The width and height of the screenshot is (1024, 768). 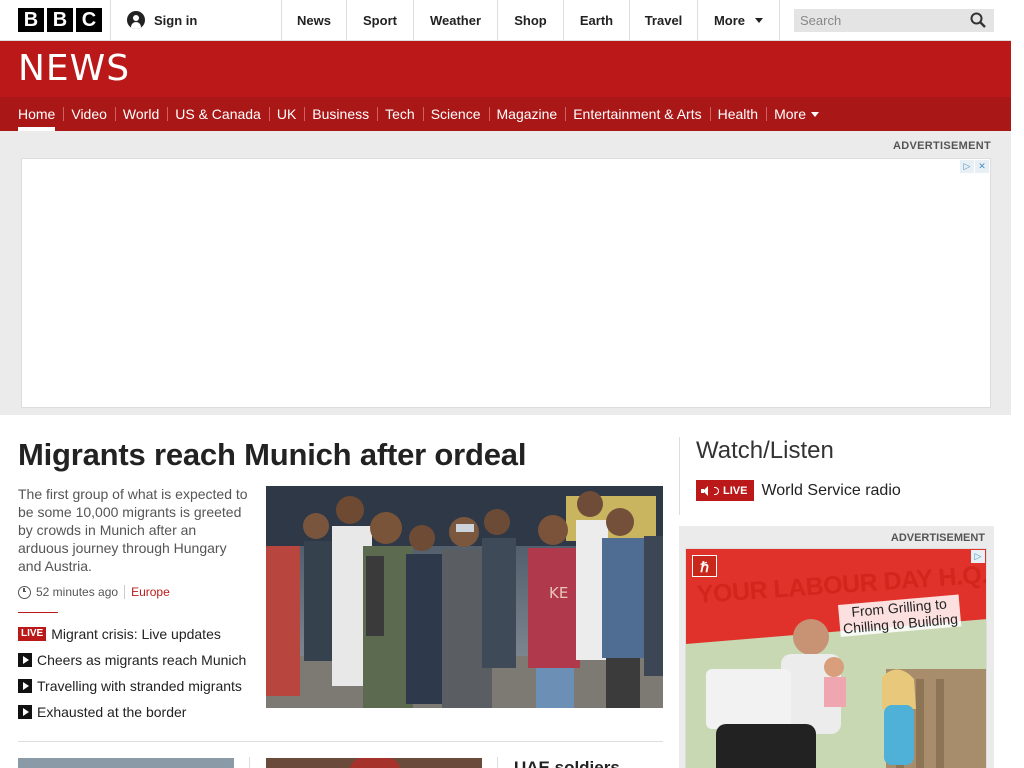 I want to click on live-badge-label: LIVE, so click(x=735, y=490).